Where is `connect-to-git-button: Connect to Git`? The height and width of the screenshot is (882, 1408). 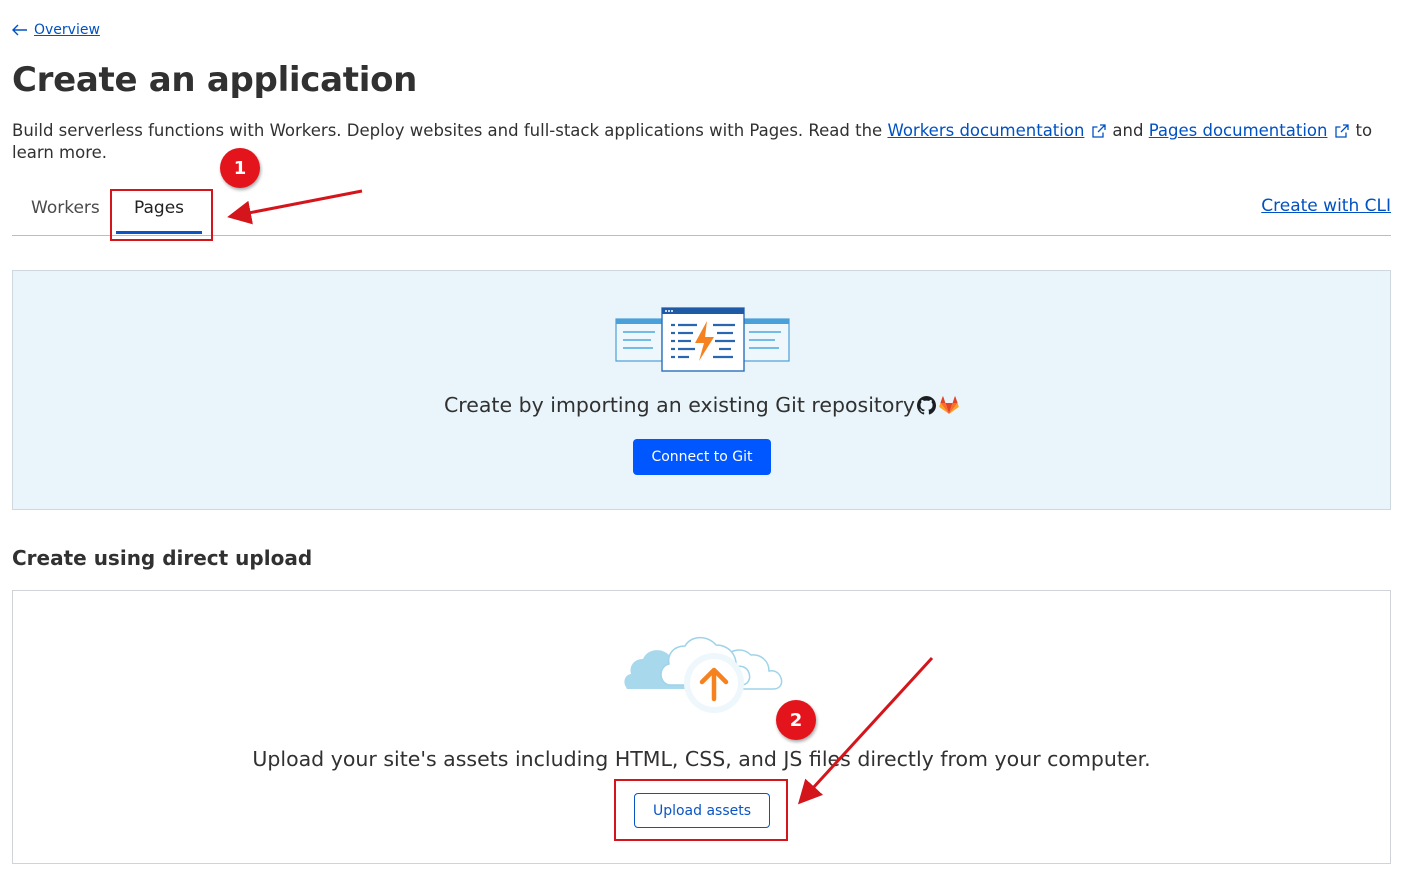 connect-to-git-button: Connect to Git is located at coordinates (702, 457).